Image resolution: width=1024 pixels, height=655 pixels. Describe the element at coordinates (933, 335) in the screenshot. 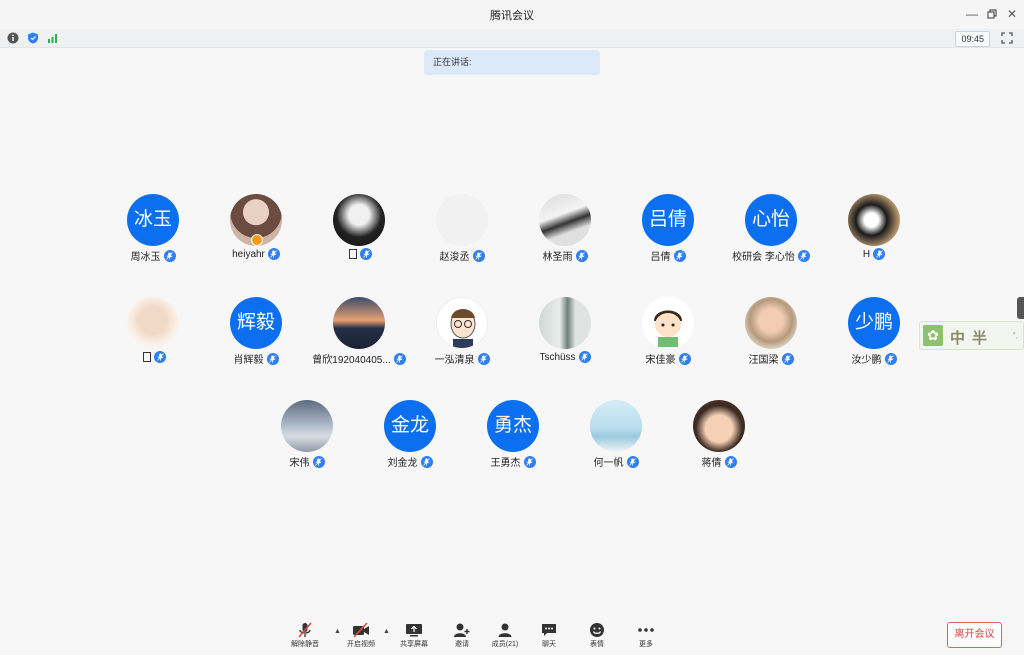

I see `gear-icon: ✿` at that location.